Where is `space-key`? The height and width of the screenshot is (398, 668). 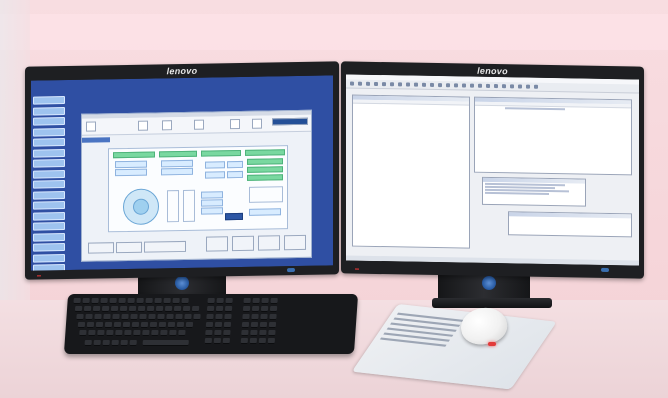 space-key is located at coordinates (165, 343).